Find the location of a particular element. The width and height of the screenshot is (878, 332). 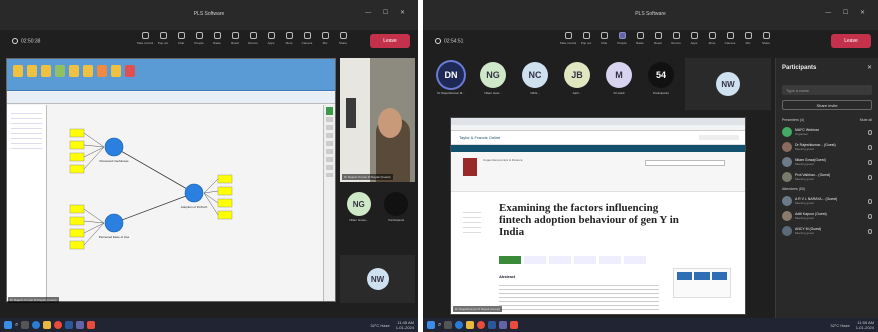

leave-button: Leave is located at coordinates (851, 41).